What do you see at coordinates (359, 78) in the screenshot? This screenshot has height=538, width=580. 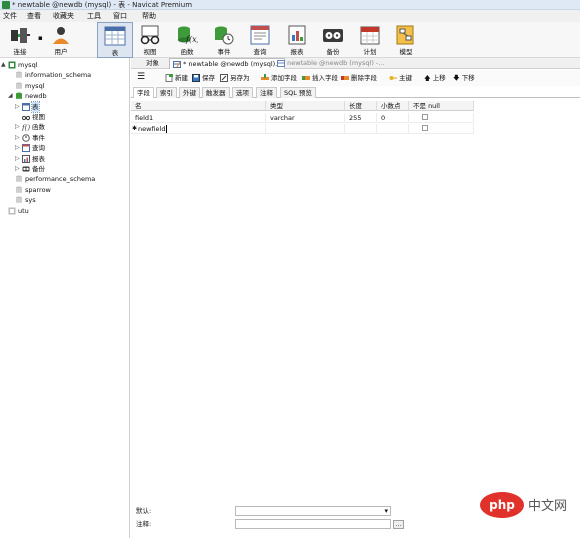 I see `delete-field-button: 删除字段` at bounding box center [359, 78].